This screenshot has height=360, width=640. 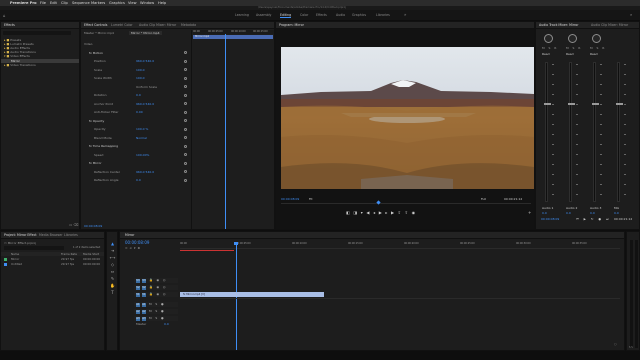 What do you see at coordinates (20, 235) in the screenshot?
I see `tab-project: Project: Mirror Effect` at bounding box center [20, 235].